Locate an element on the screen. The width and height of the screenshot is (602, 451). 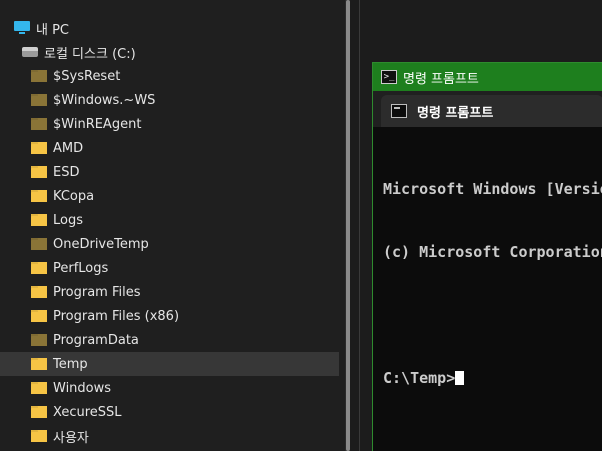
desktop-area is located at coordinates (481, 30).